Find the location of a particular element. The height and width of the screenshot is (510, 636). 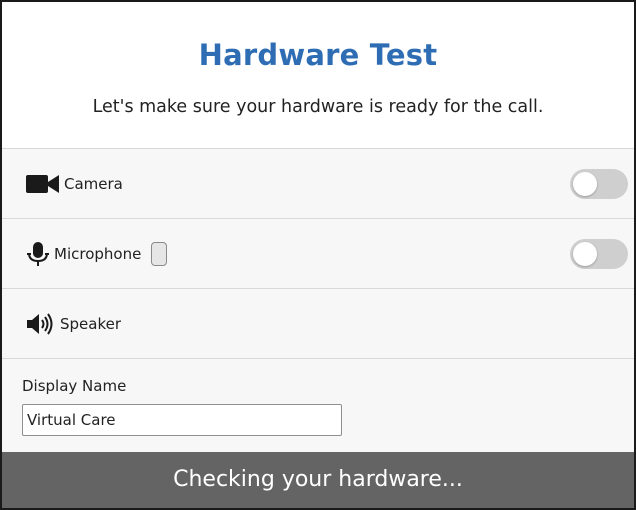

speaker-label: Speaker is located at coordinates (91, 323).